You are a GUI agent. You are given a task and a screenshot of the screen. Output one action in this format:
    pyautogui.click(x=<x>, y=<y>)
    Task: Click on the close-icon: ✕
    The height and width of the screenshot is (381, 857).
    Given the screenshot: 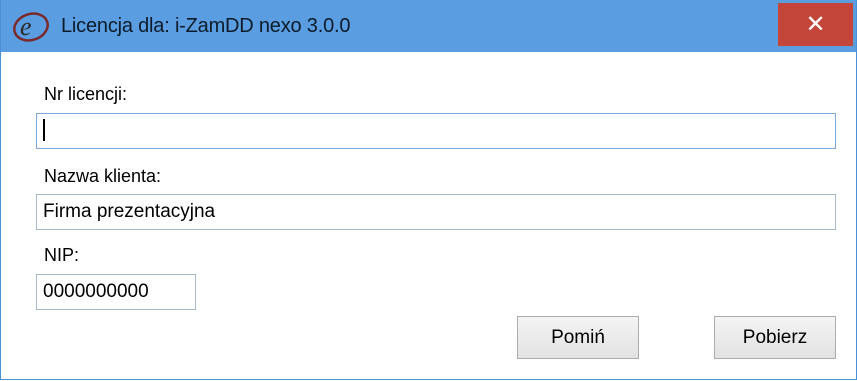 What is the action you would take?
    pyautogui.click(x=815, y=24)
    